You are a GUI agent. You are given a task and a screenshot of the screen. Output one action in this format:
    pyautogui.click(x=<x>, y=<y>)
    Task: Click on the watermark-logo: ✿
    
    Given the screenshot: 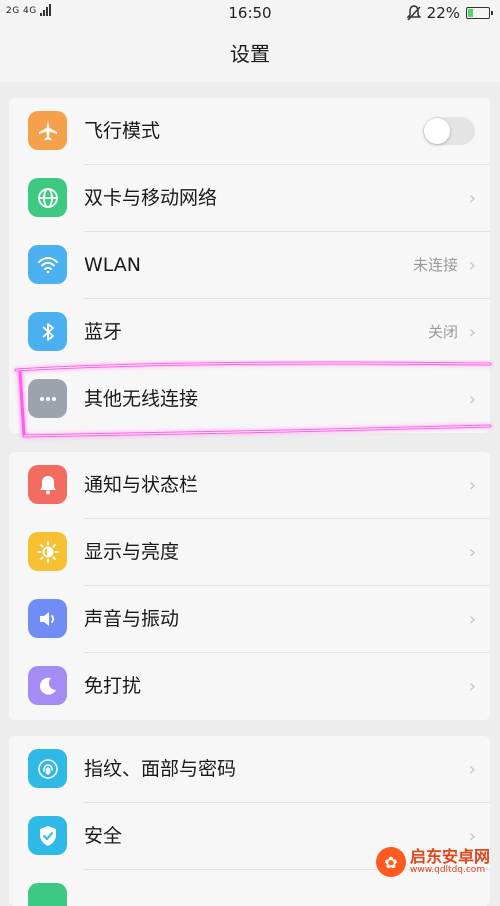 What is the action you would take?
    pyautogui.click(x=391, y=862)
    